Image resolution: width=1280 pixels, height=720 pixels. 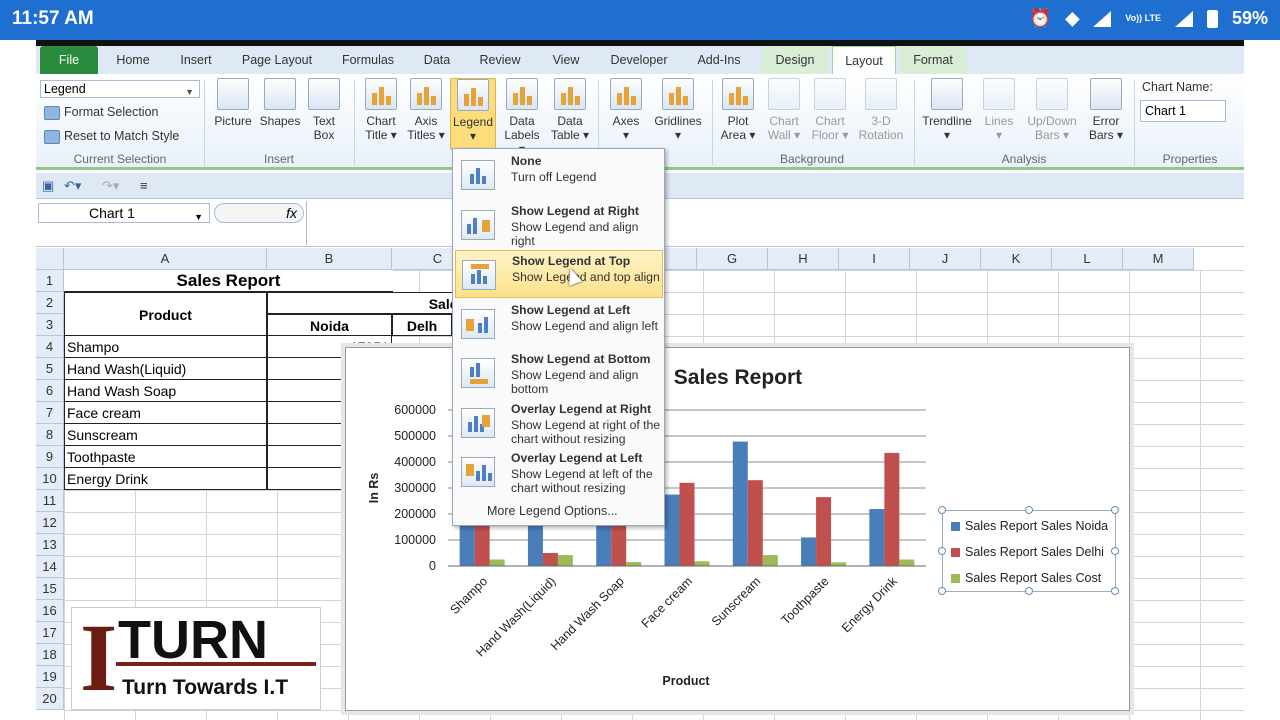 What do you see at coordinates (165, 347) in the screenshot?
I see `product-cell: Shampo` at bounding box center [165, 347].